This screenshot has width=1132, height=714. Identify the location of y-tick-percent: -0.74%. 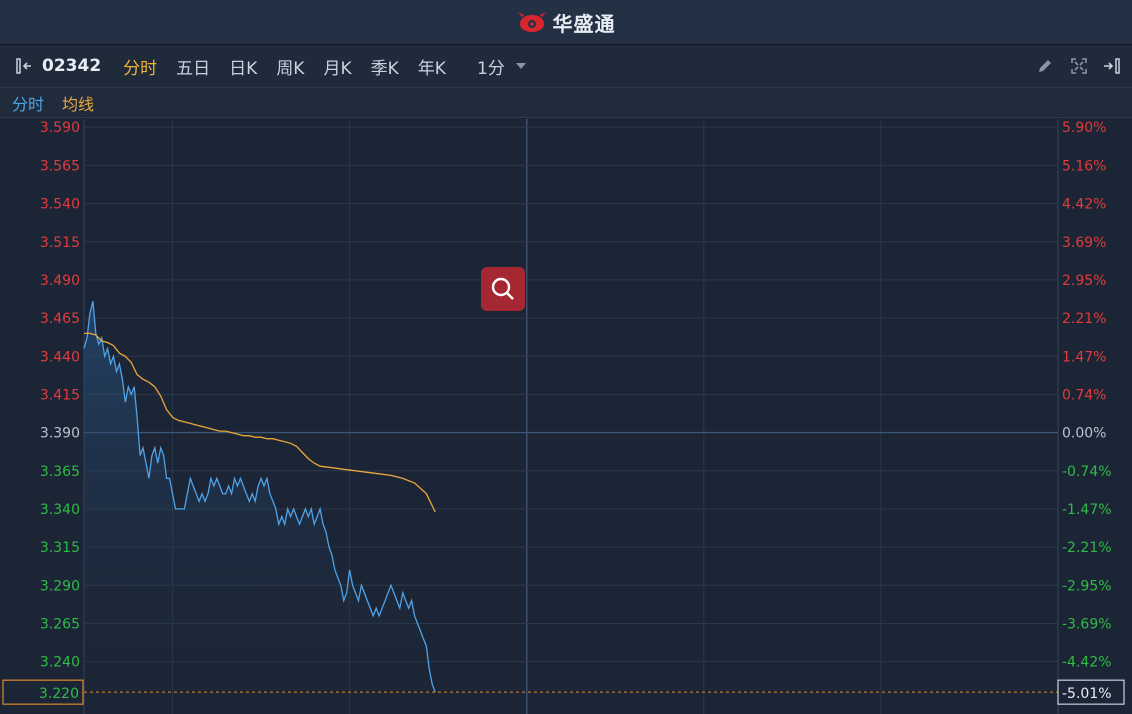
(1087, 472).